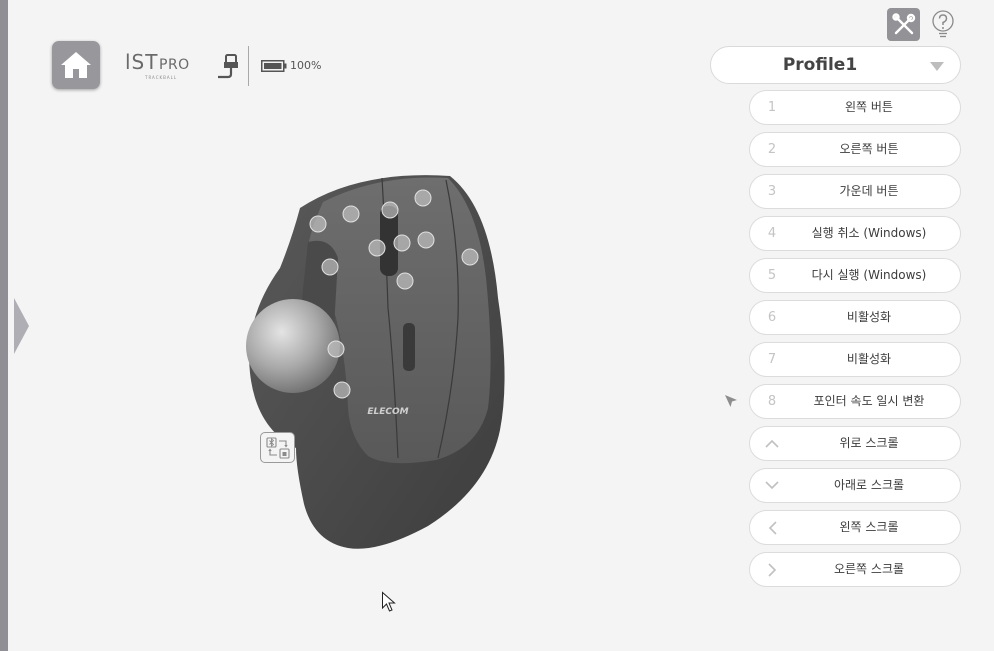 This screenshot has width=994, height=651. I want to click on home-icon, so click(76, 65).